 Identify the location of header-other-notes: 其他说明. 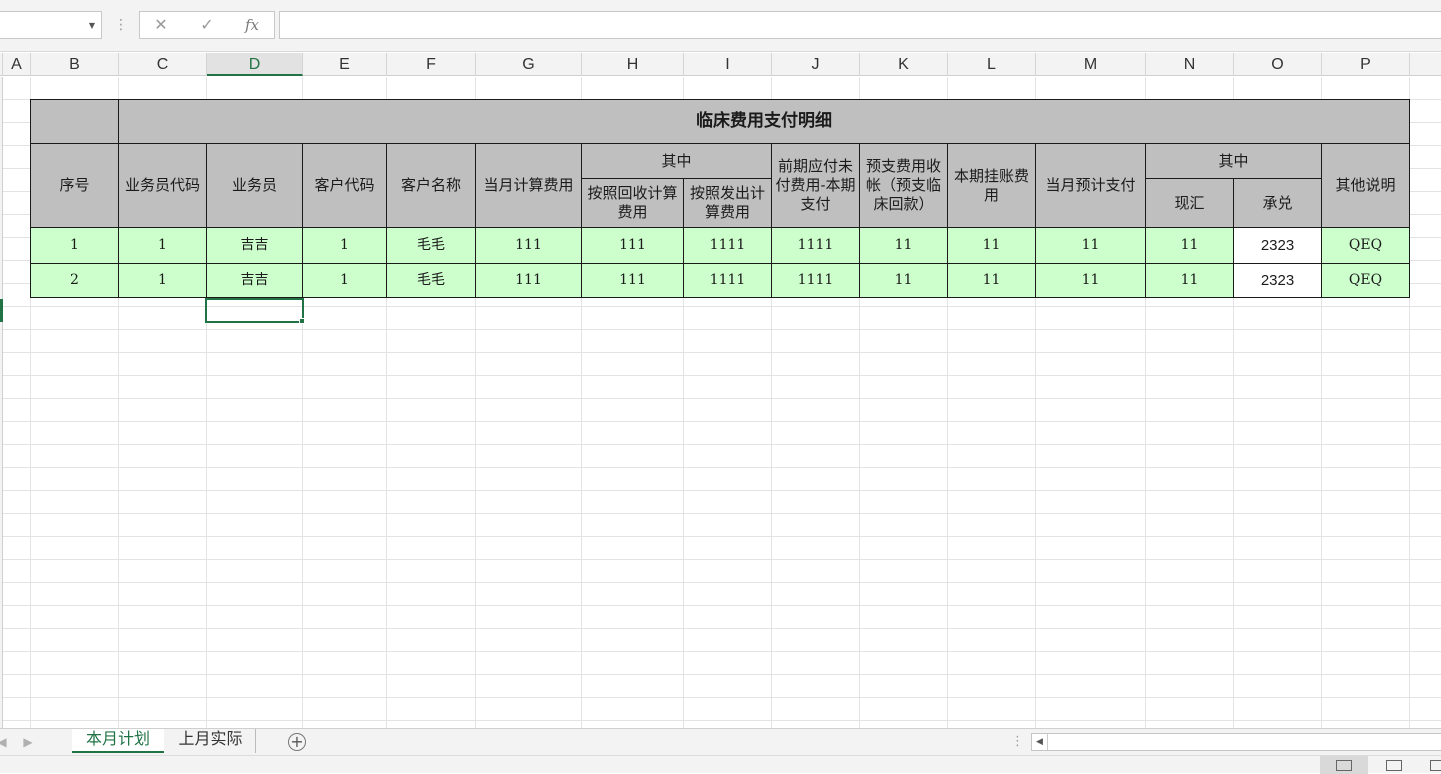
(1365, 185).